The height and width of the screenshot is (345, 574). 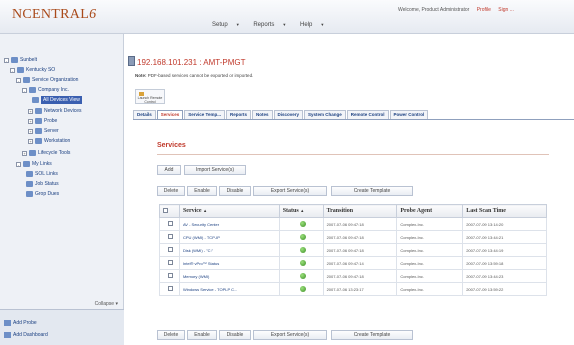 I want to click on profile-link: Profile, so click(x=484, y=10).